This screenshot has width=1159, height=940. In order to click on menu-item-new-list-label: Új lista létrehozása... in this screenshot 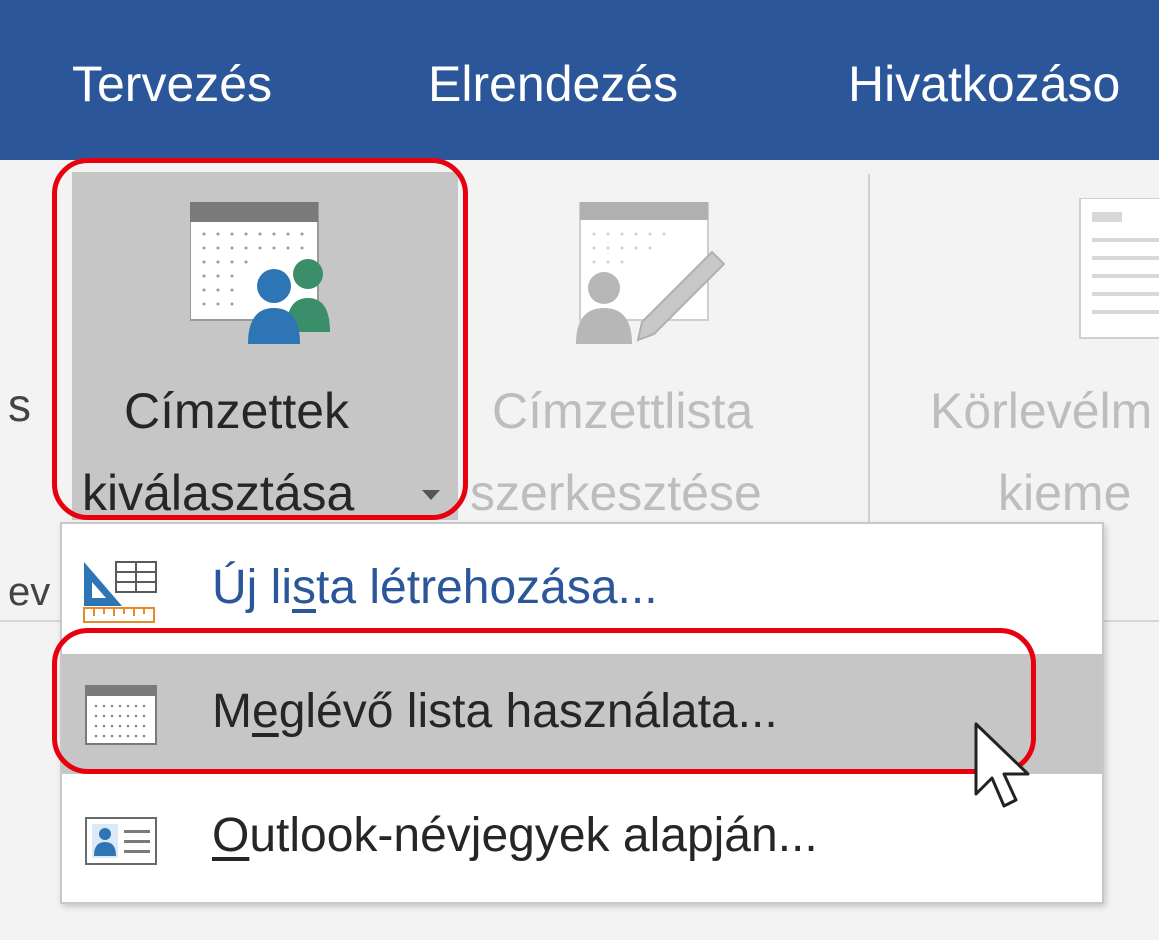, I will do `click(435, 587)`.